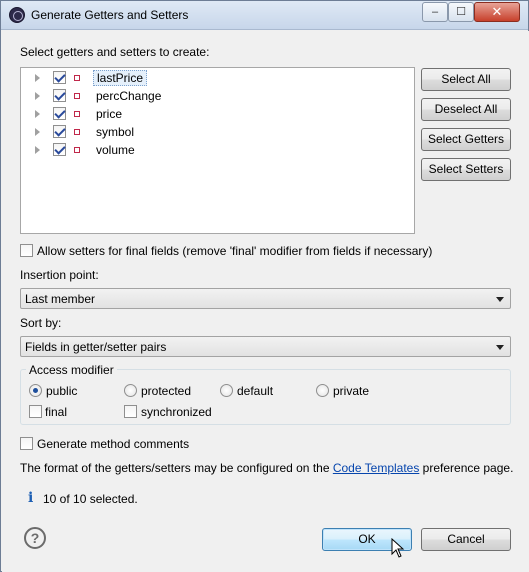  What do you see at coordinates (217, 96) in the screenshot?
I see `tree-row: percChange` at bounding box center [217, 96].